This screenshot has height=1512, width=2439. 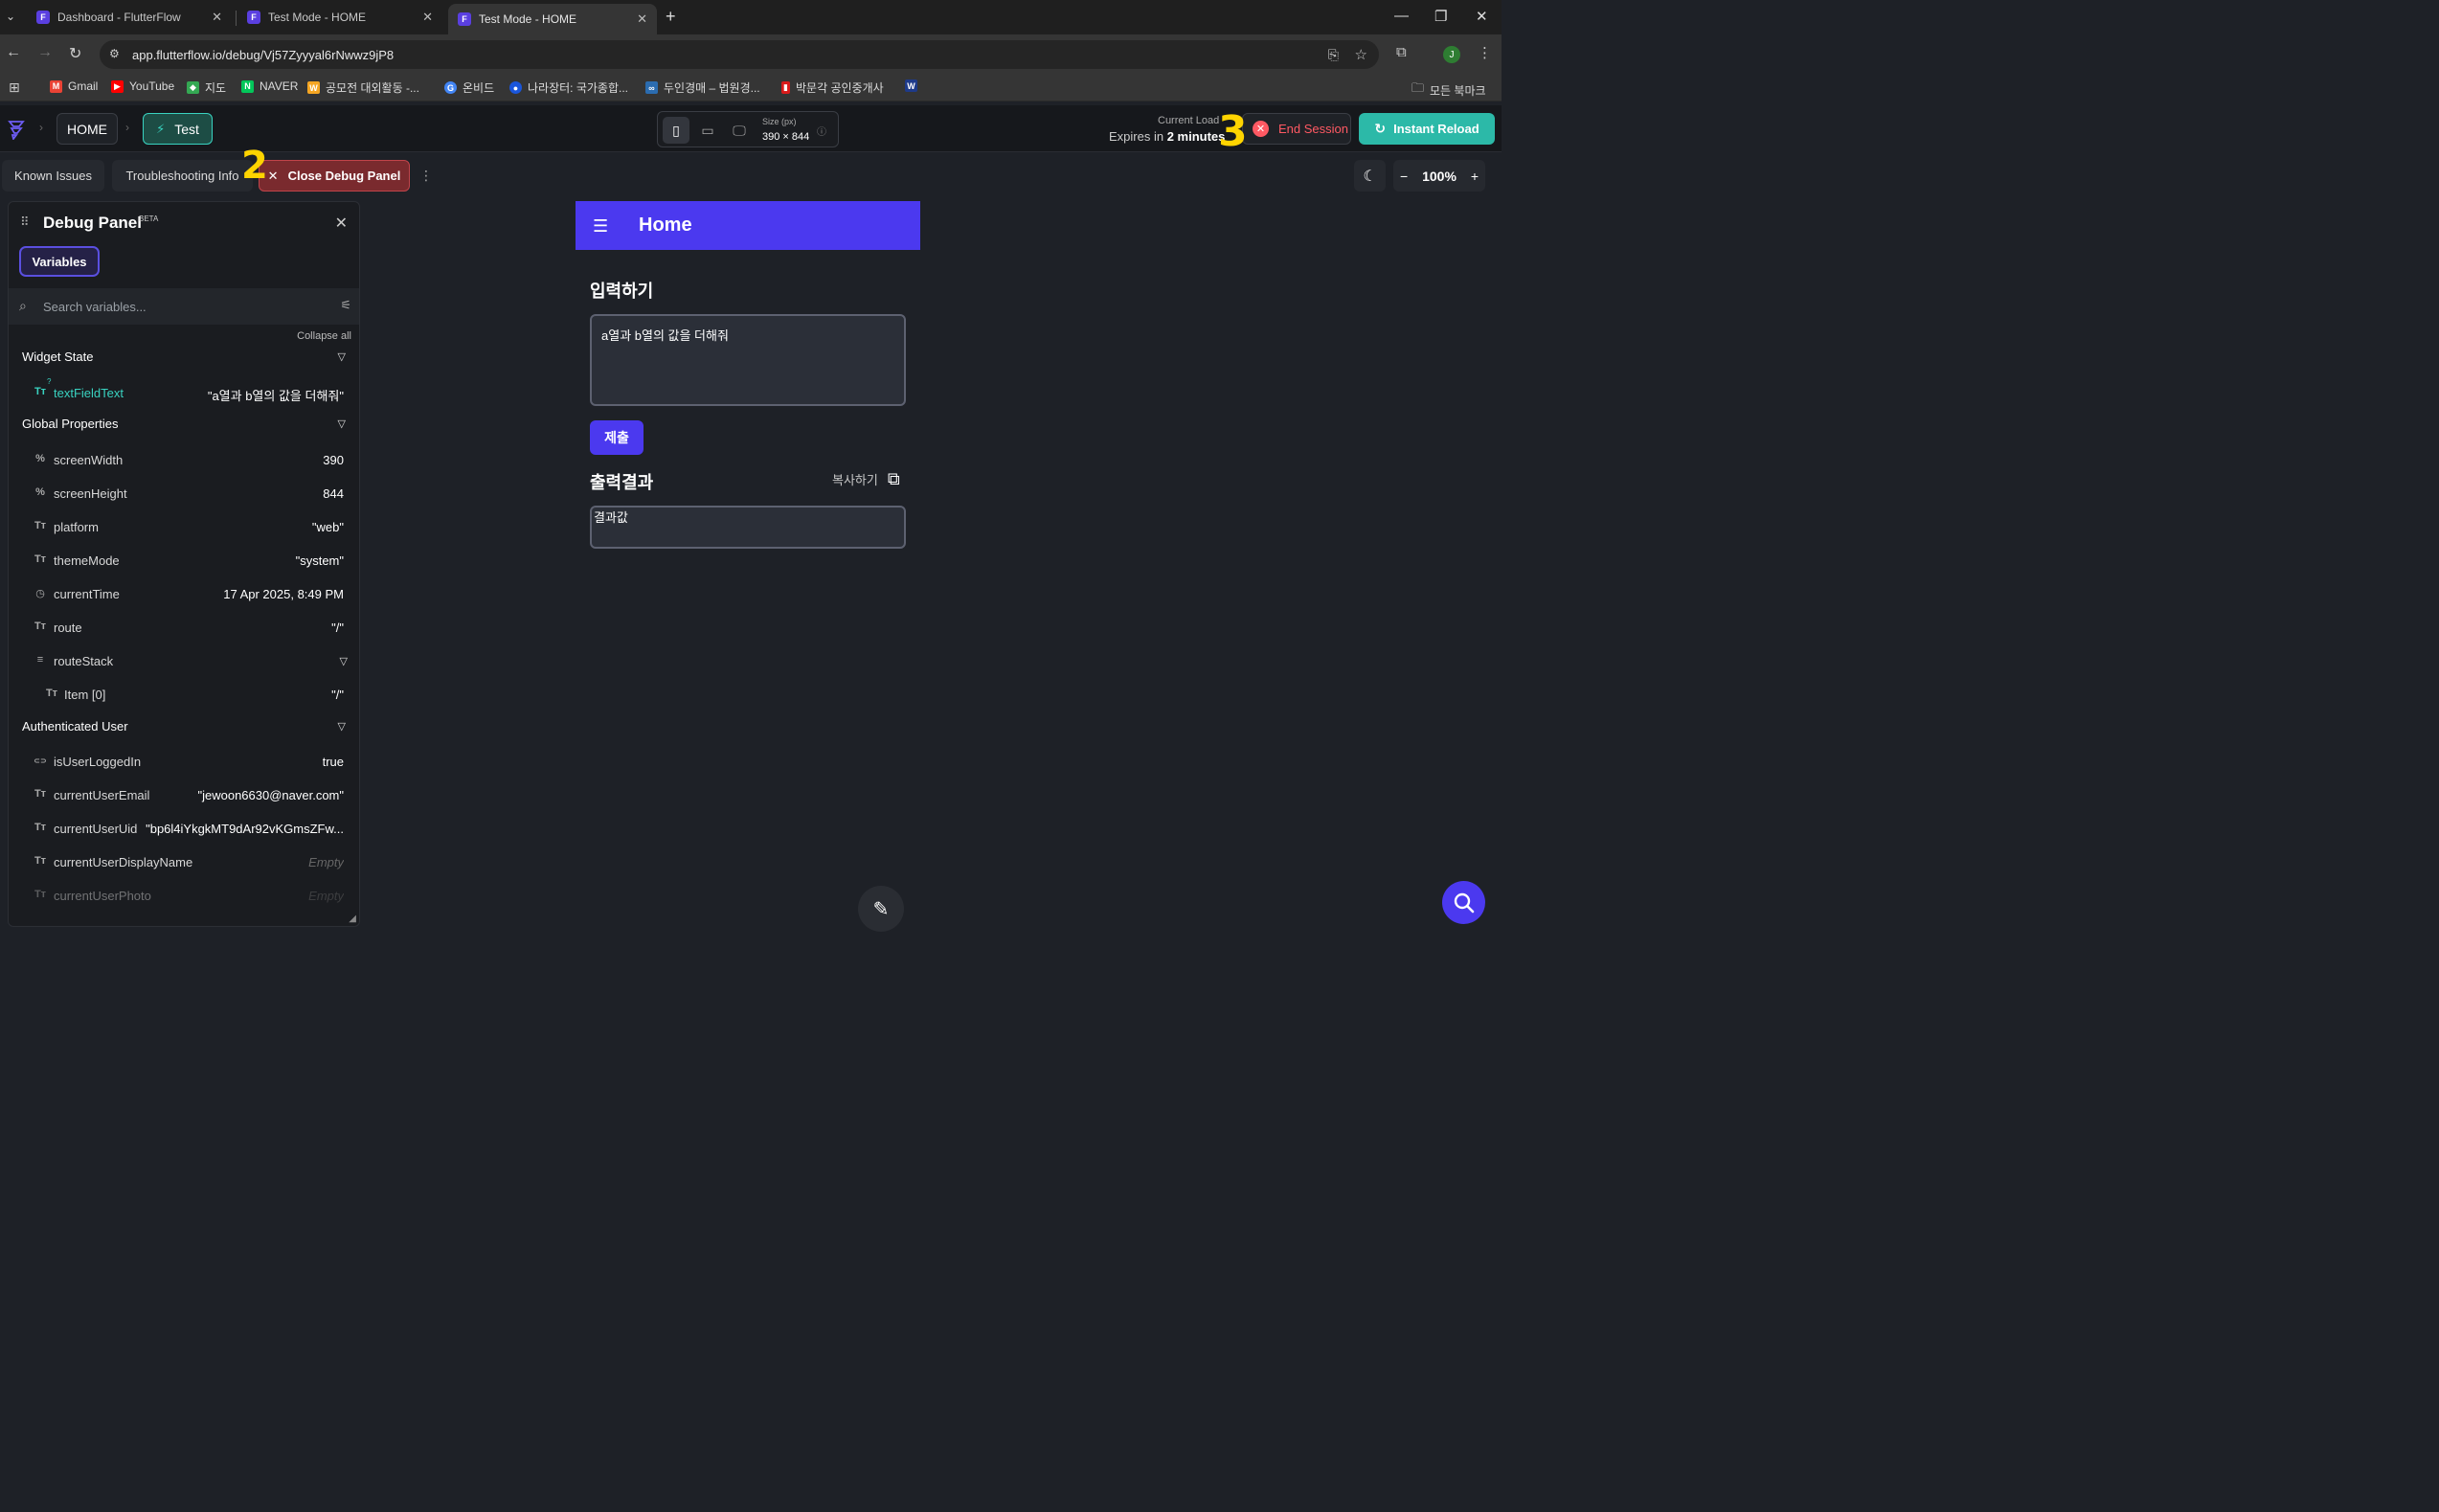 What do you see at coordinates (1449, 90) in the screenshot?
I see `all-bookmarks: 🗀 모든 북마크` at bounding box center [1449, 90].